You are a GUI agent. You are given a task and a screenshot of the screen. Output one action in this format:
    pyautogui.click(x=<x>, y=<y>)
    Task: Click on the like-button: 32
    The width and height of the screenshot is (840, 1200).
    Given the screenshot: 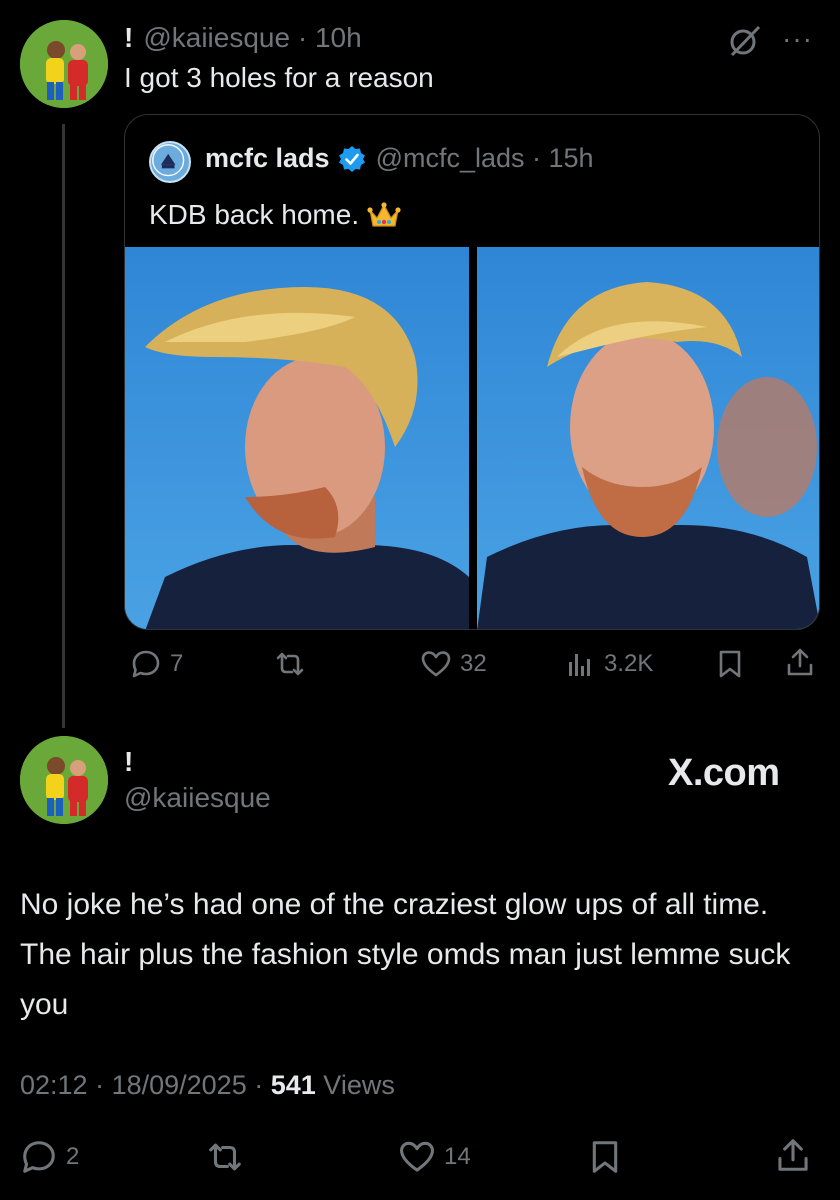 What is the action you would take?
    pyautogui.click(x=453, y=664)
    